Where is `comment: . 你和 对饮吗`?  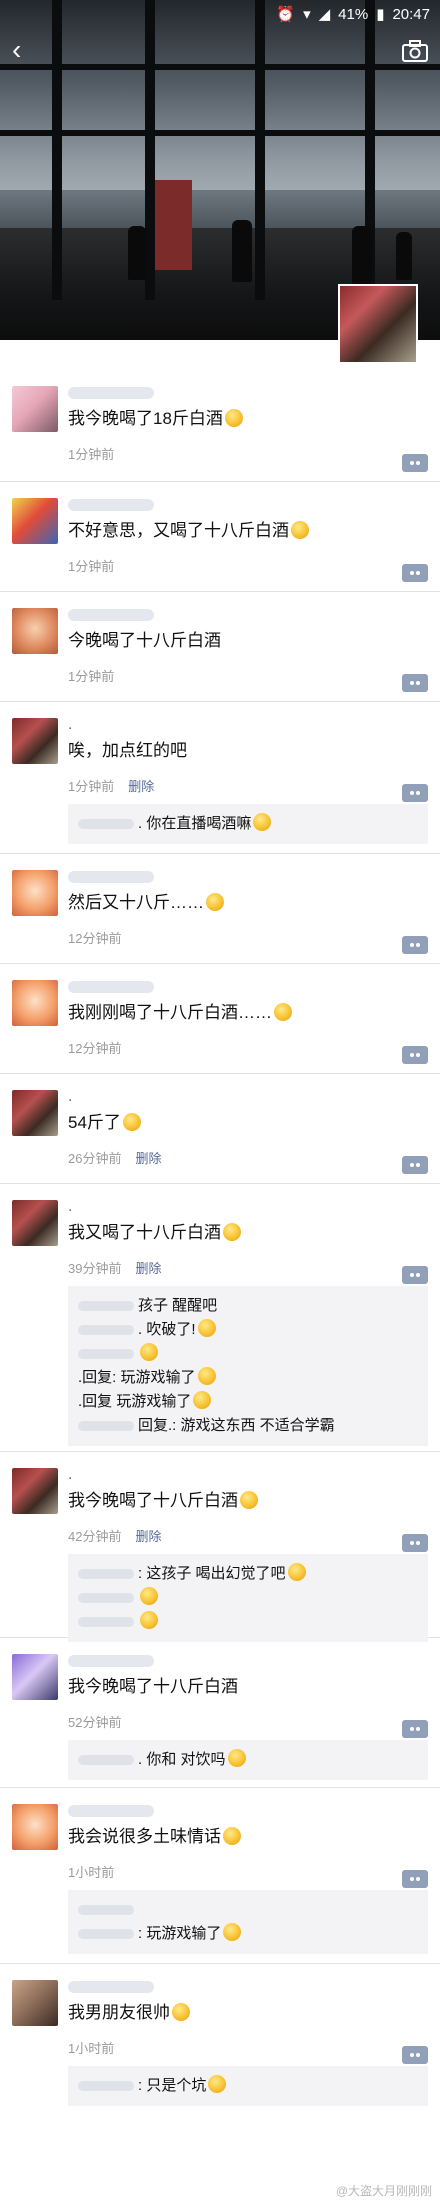
comment: . 你和 对饮吗 is located at coordinates (248, 1760).